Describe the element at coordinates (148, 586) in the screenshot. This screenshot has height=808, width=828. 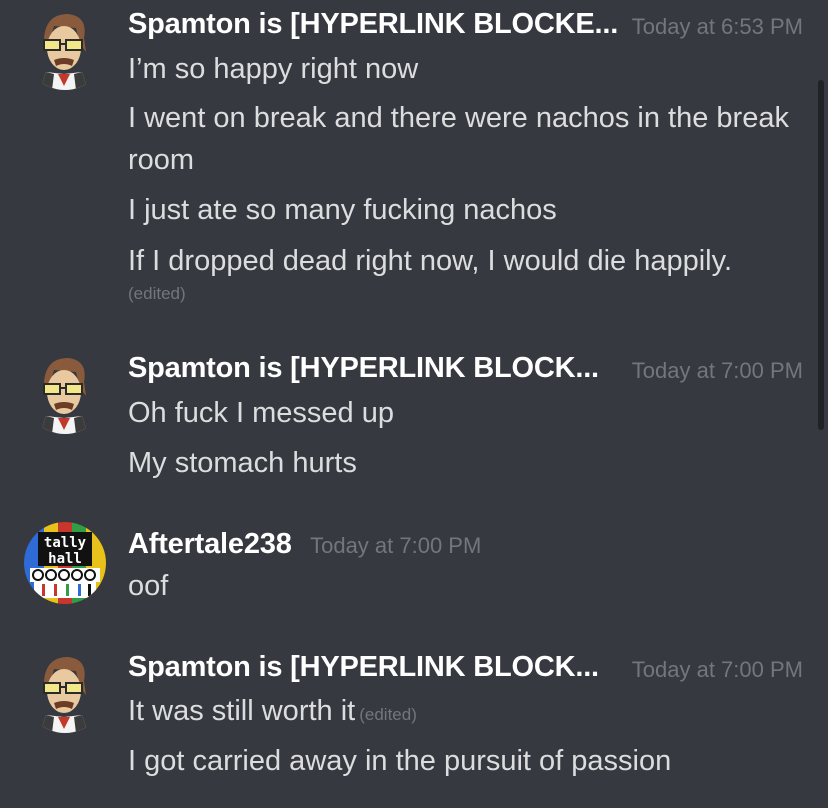
I see `message-text: oof` at that location.